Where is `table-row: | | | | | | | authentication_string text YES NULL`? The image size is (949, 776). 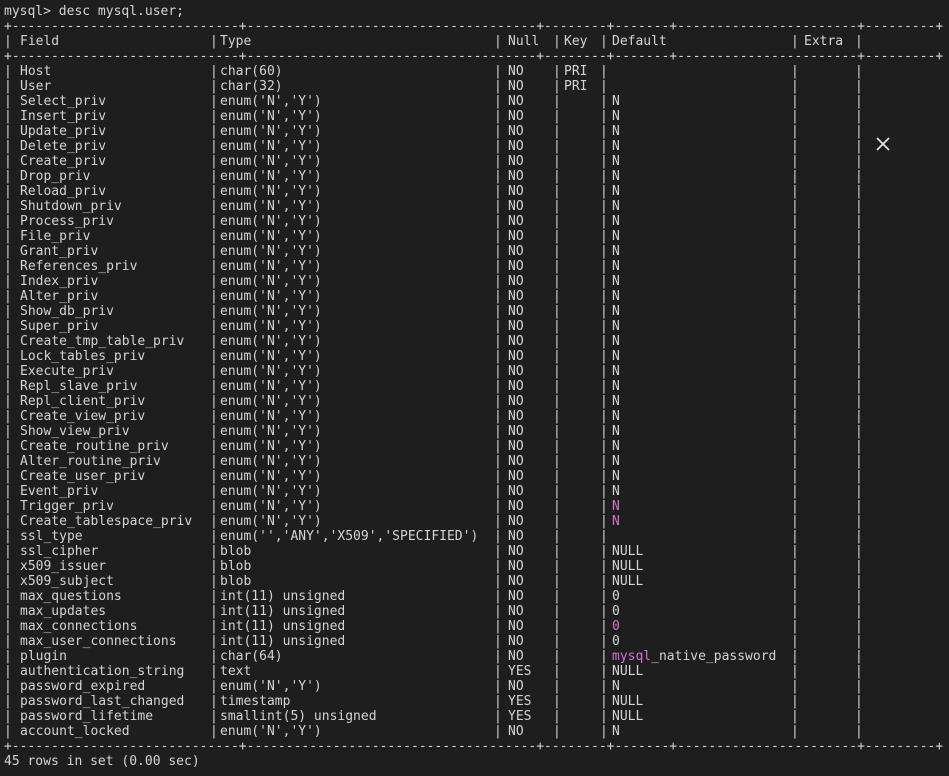 table-row: | | | | | | | authentication_string text YES NULL is located at coordinates (434, 671).